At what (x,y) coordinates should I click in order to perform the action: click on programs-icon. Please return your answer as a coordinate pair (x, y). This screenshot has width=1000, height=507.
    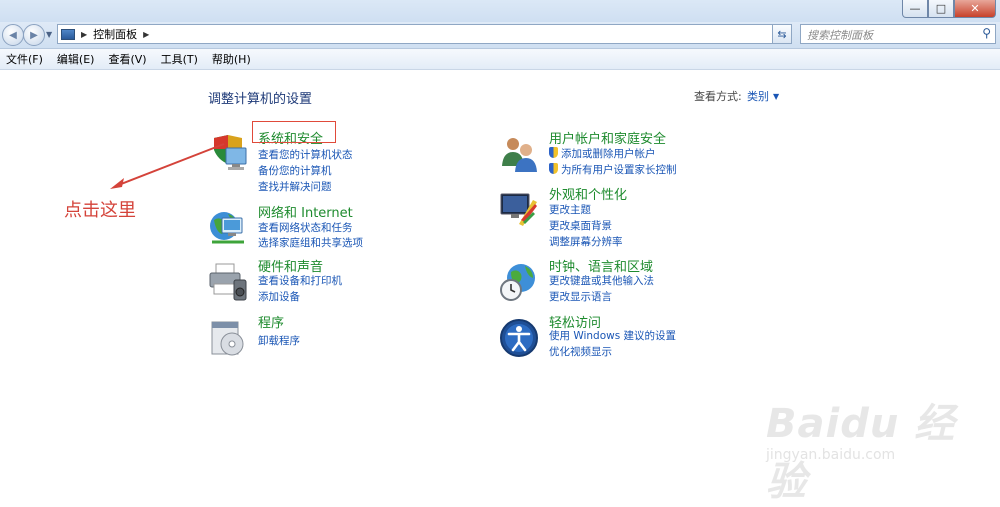
    Looking at the image, I should click on (227, 338).